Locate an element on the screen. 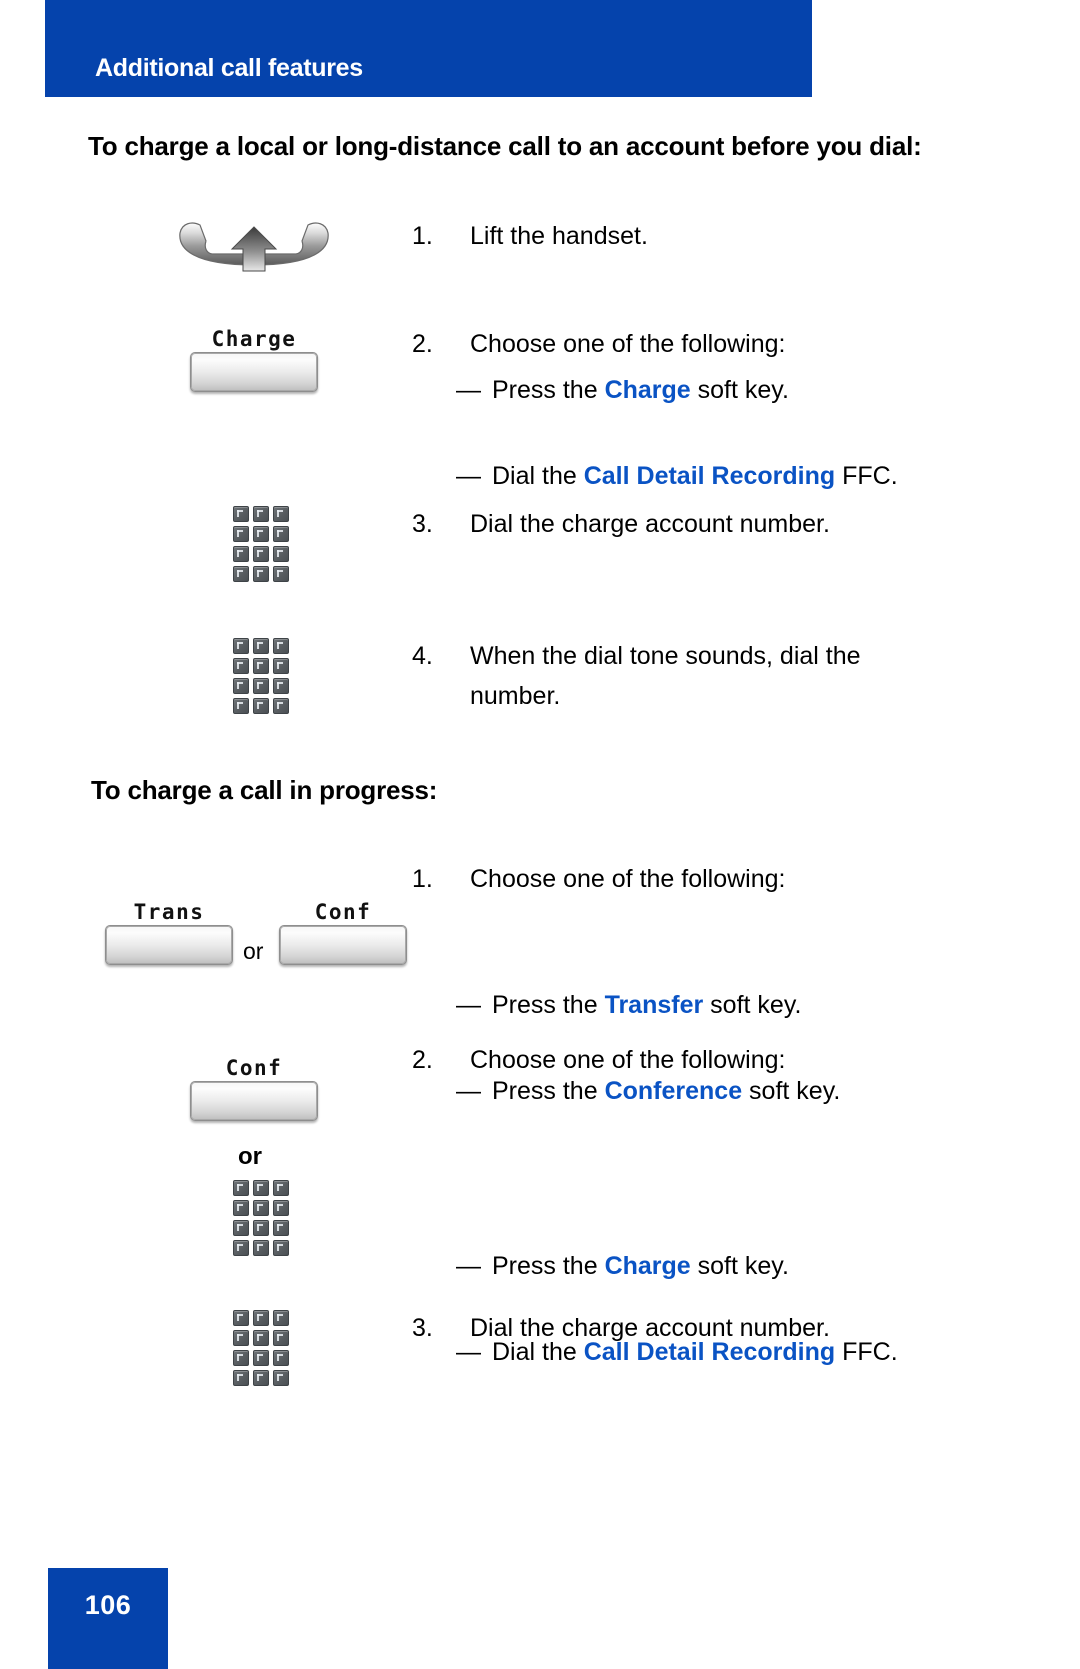 This screenshot has height=1669, width=1080. softkey-separator-or-bold: or is located at coordinates (250, 1156).